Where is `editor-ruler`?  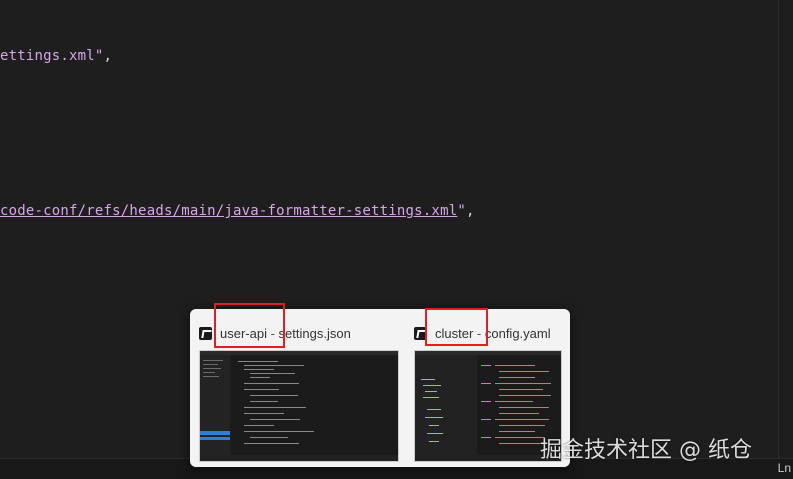 editor-ruler is located at coordinates (778, 229).